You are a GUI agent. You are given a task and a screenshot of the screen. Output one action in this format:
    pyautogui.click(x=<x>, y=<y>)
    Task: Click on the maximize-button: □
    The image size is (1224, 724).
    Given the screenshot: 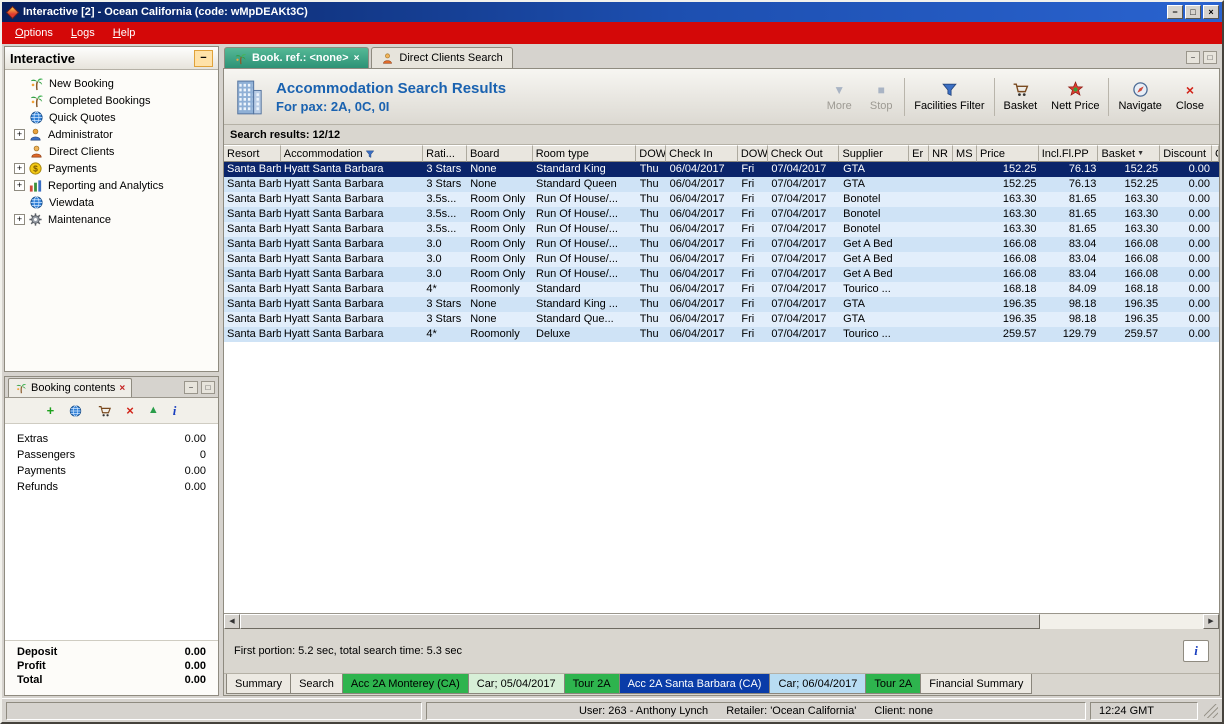 What is the action you would take?
    pyautogui.click(x=1193, y=12)
    